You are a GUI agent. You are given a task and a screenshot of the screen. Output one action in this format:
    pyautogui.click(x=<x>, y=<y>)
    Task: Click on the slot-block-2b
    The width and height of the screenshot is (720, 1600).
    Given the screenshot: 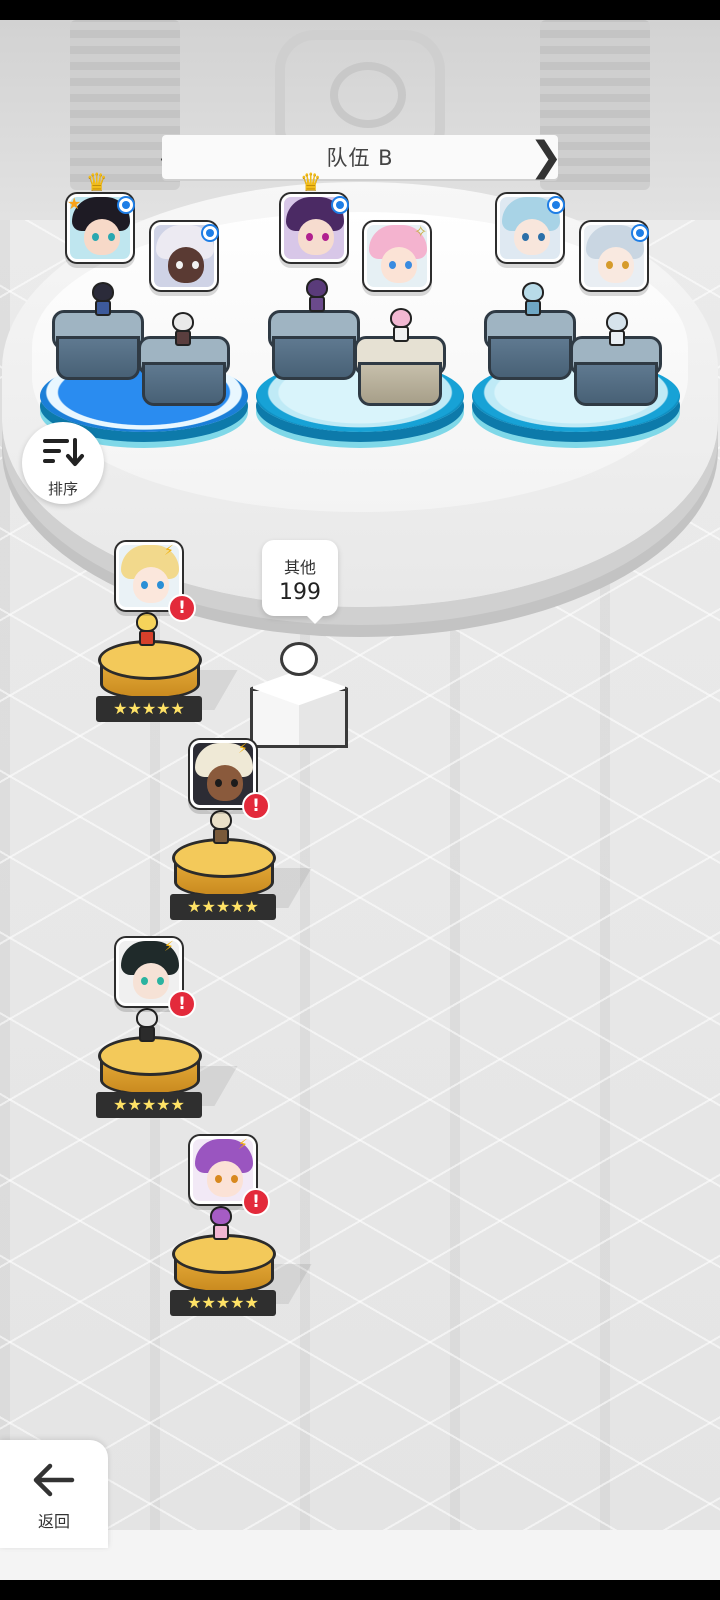 What is the action you would take?
    pyautogui.click(x=400, y=372)
    